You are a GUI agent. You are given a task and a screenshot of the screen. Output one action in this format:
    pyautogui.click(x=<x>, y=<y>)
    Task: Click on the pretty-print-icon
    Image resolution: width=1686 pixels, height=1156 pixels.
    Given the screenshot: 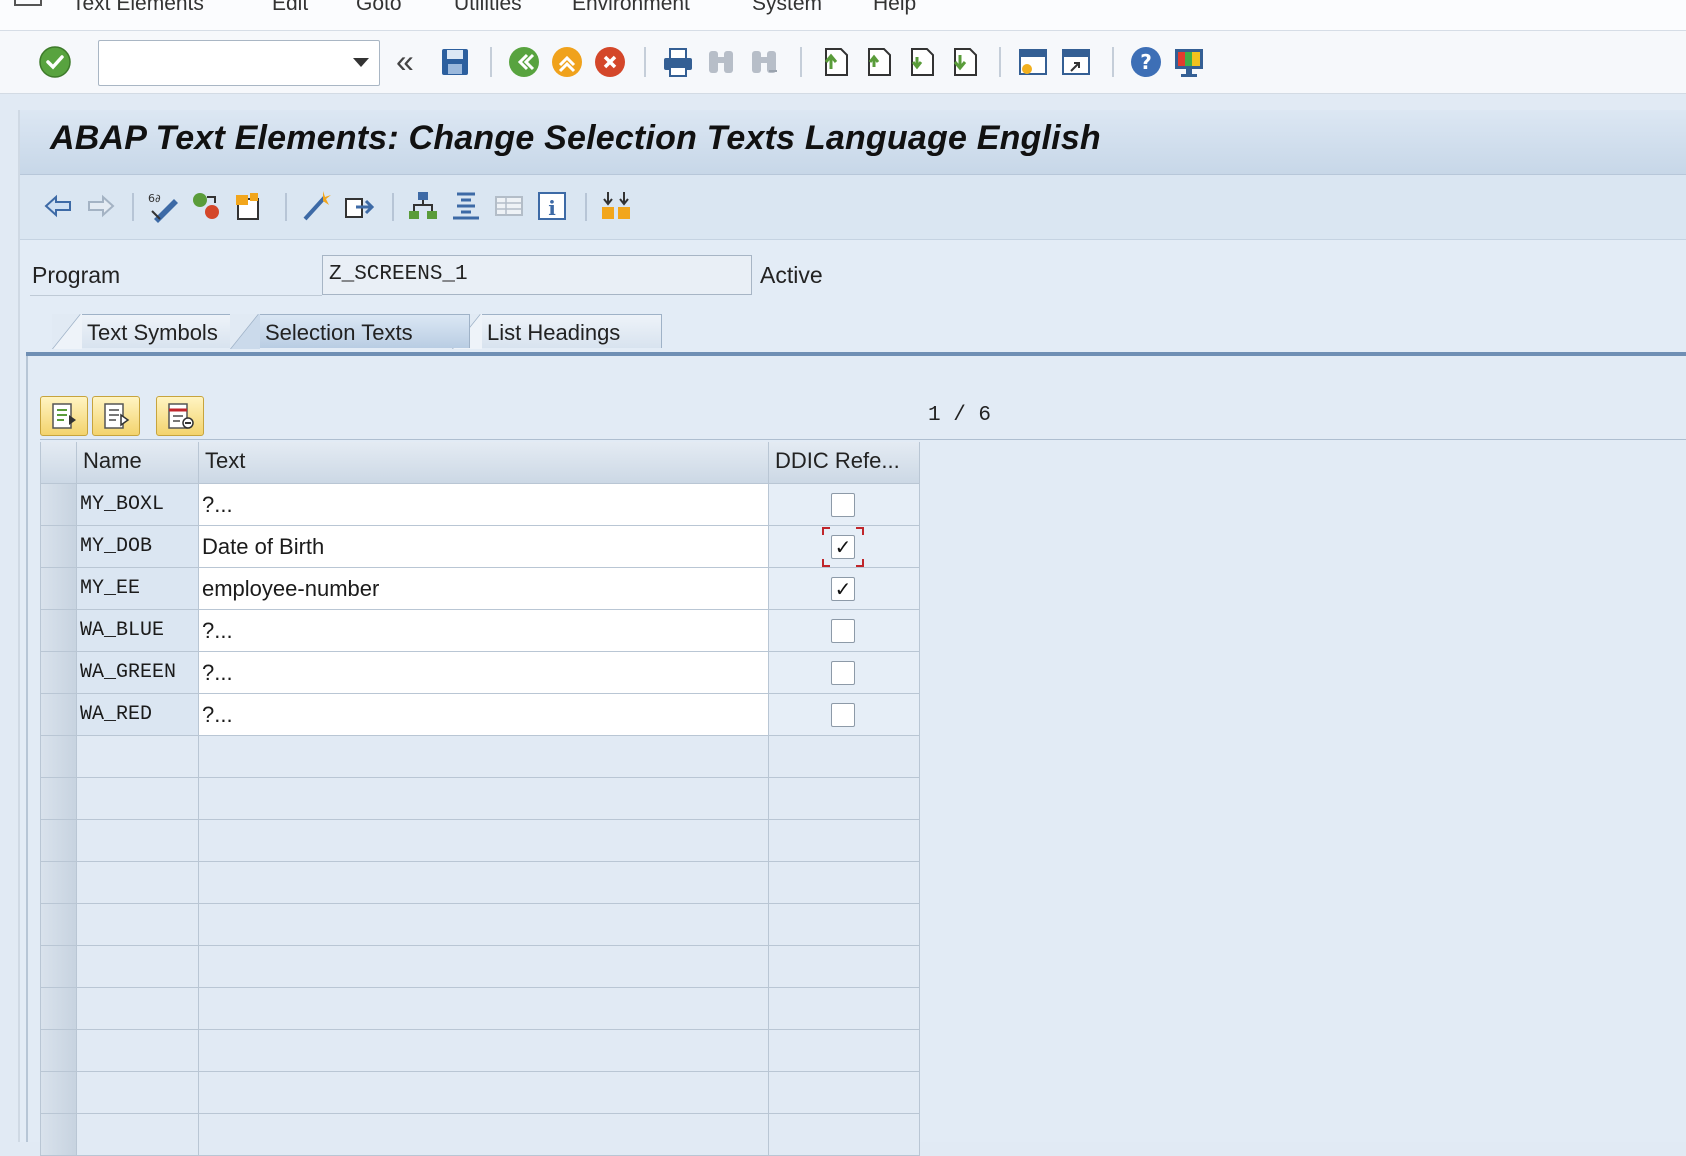 What is the action you would take?
    pyautogui.click(x=466, y=206)
    